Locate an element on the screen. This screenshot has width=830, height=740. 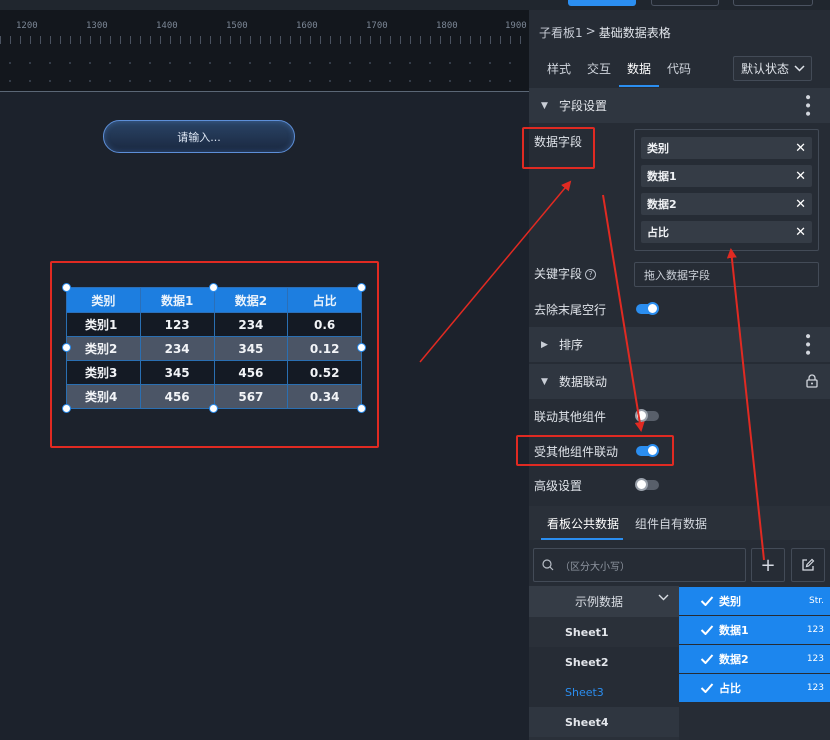
source-field-name: 数据2 is located at coordinates (734, 659).